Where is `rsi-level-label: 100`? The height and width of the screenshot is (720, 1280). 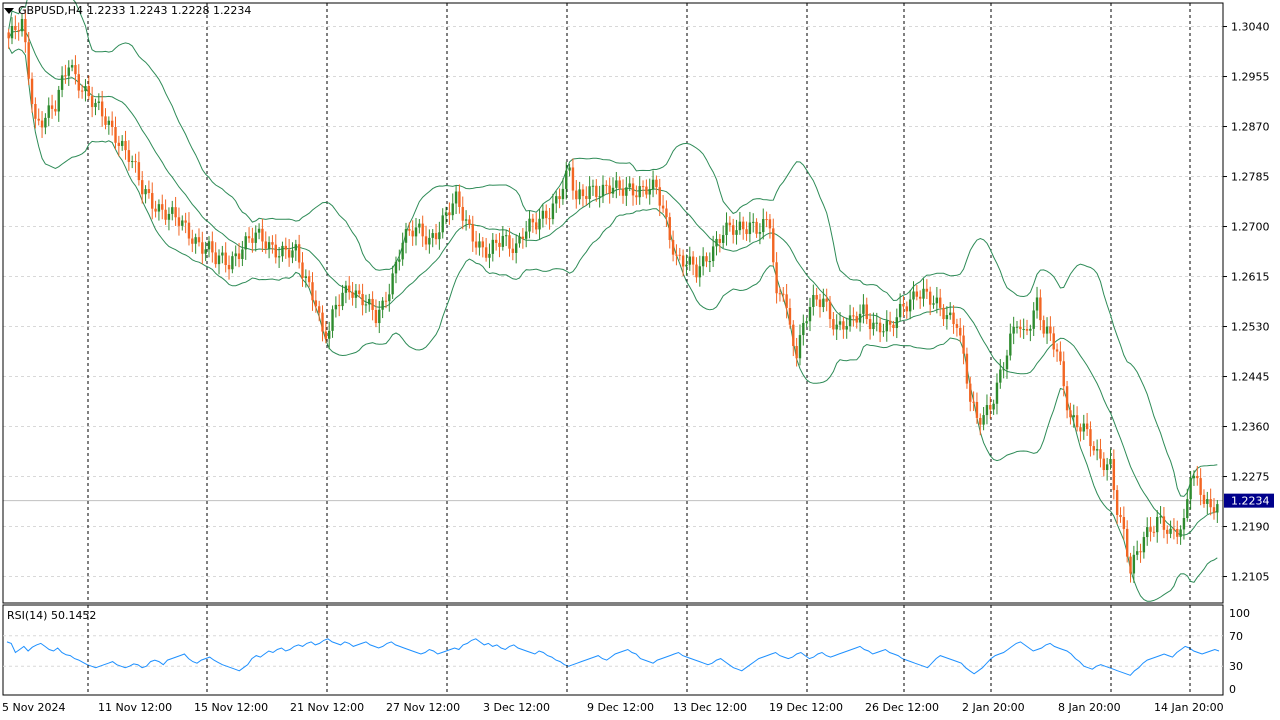
rsi-level-label: 100 is located at coordinates (1239, 613).